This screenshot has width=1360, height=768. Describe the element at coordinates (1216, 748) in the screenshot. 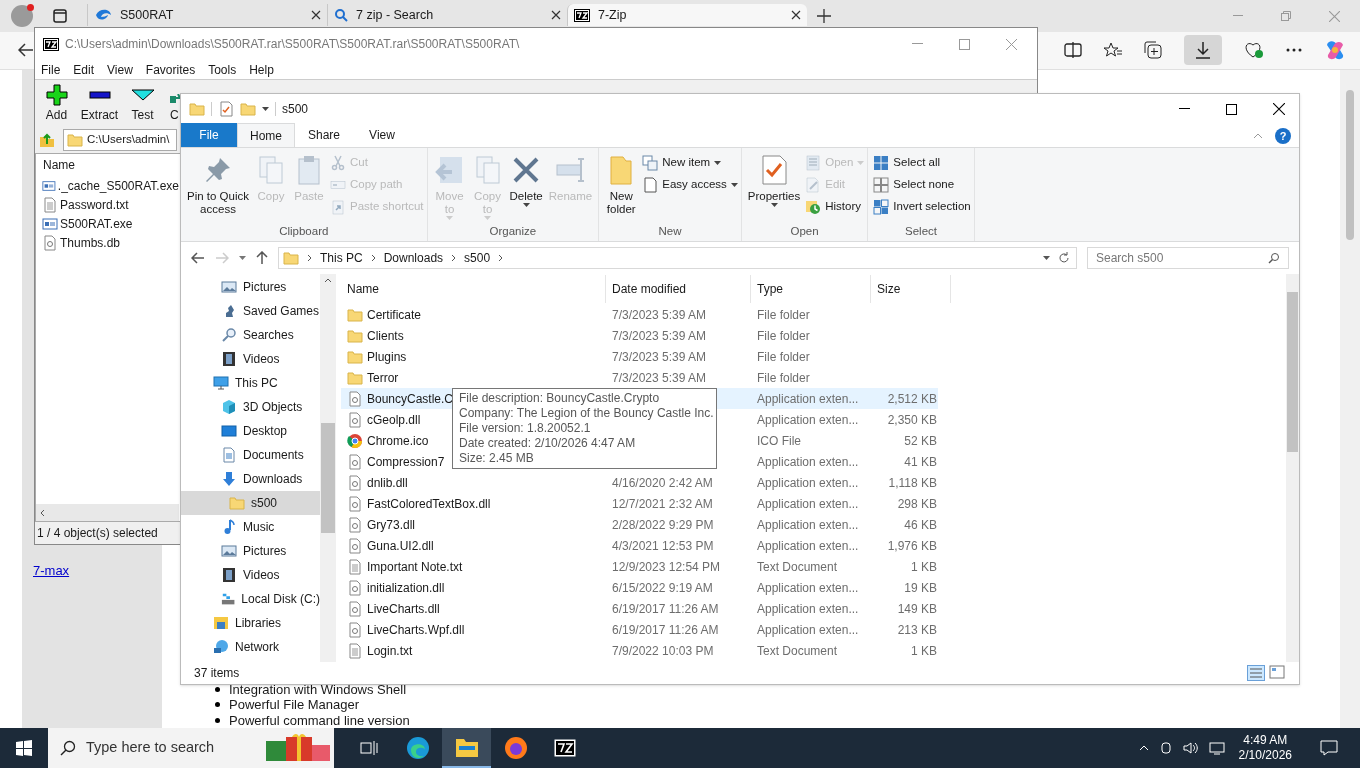

I see `network-icon` at that location.